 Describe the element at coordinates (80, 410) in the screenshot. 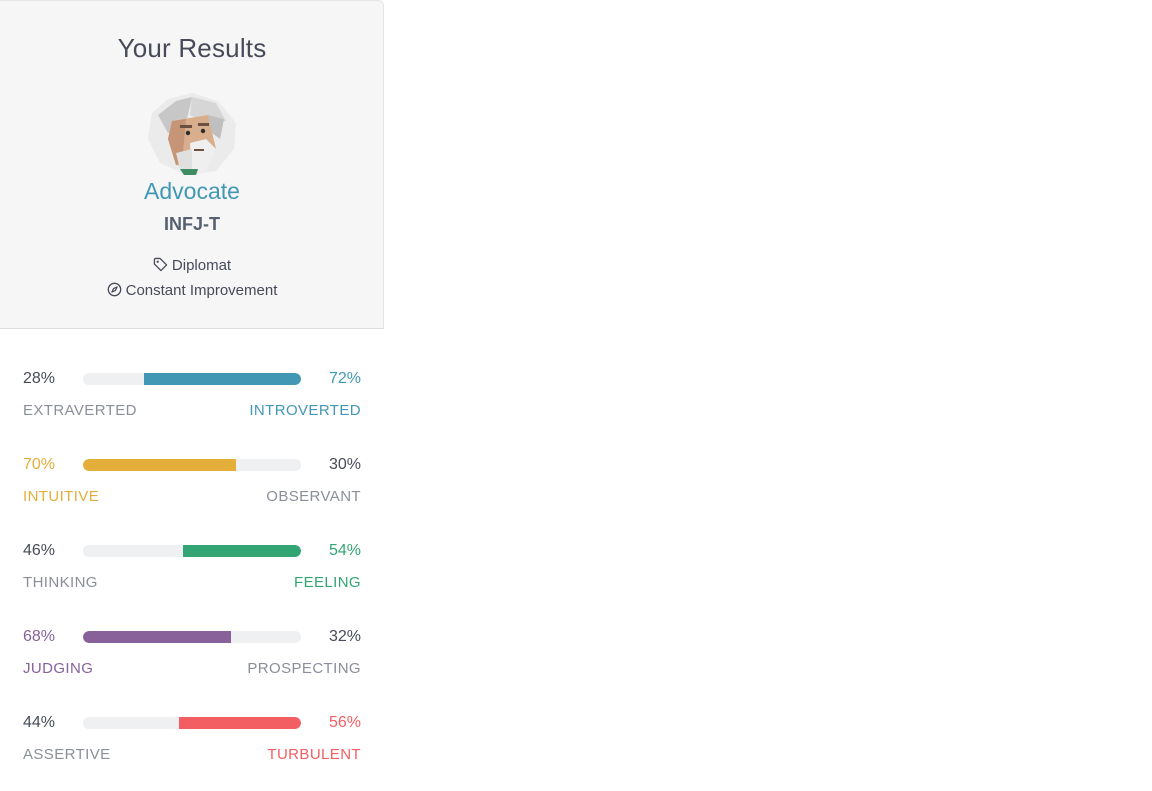

I see `trait-left-label: EXTRAVERTED` at that location.